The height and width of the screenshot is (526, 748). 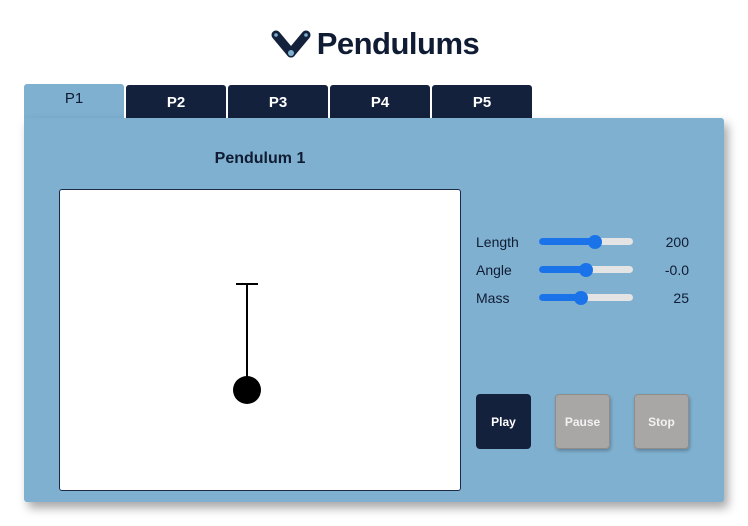 I want to click on tab-label: P3, so click(x=278, y=102).